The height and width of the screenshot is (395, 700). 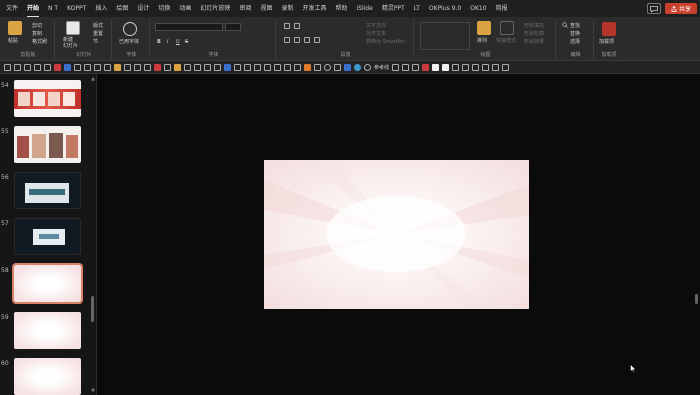 What do you see at coordinates (307, 40) in the screenshot?
I see `align-right-icon` at bounding box center [307, 40].